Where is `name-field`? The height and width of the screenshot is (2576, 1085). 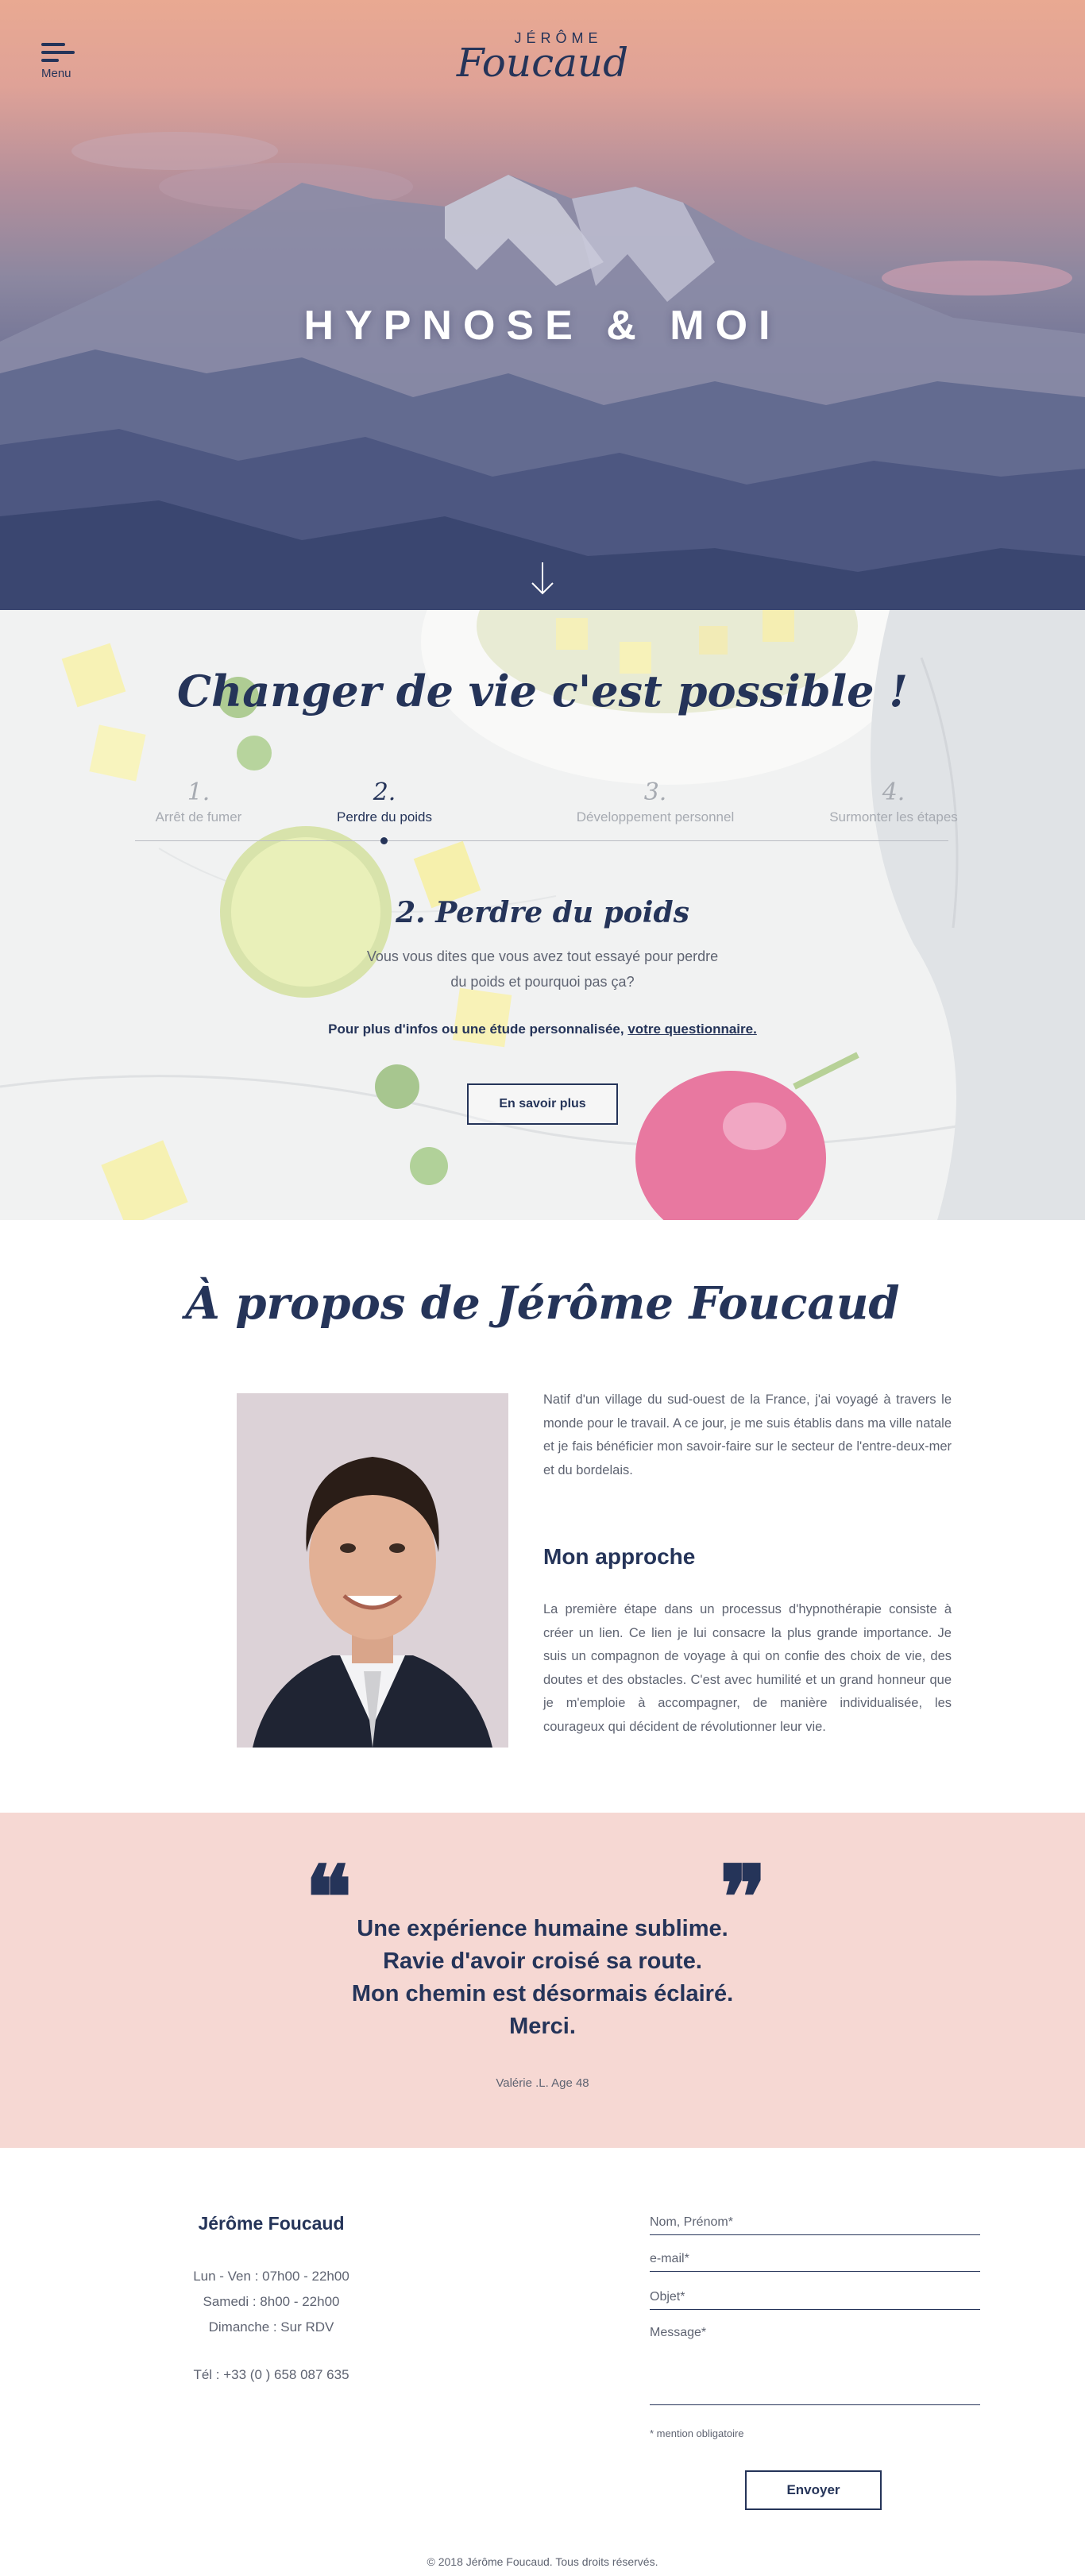 name-field is located at coordinates (815, 2224).